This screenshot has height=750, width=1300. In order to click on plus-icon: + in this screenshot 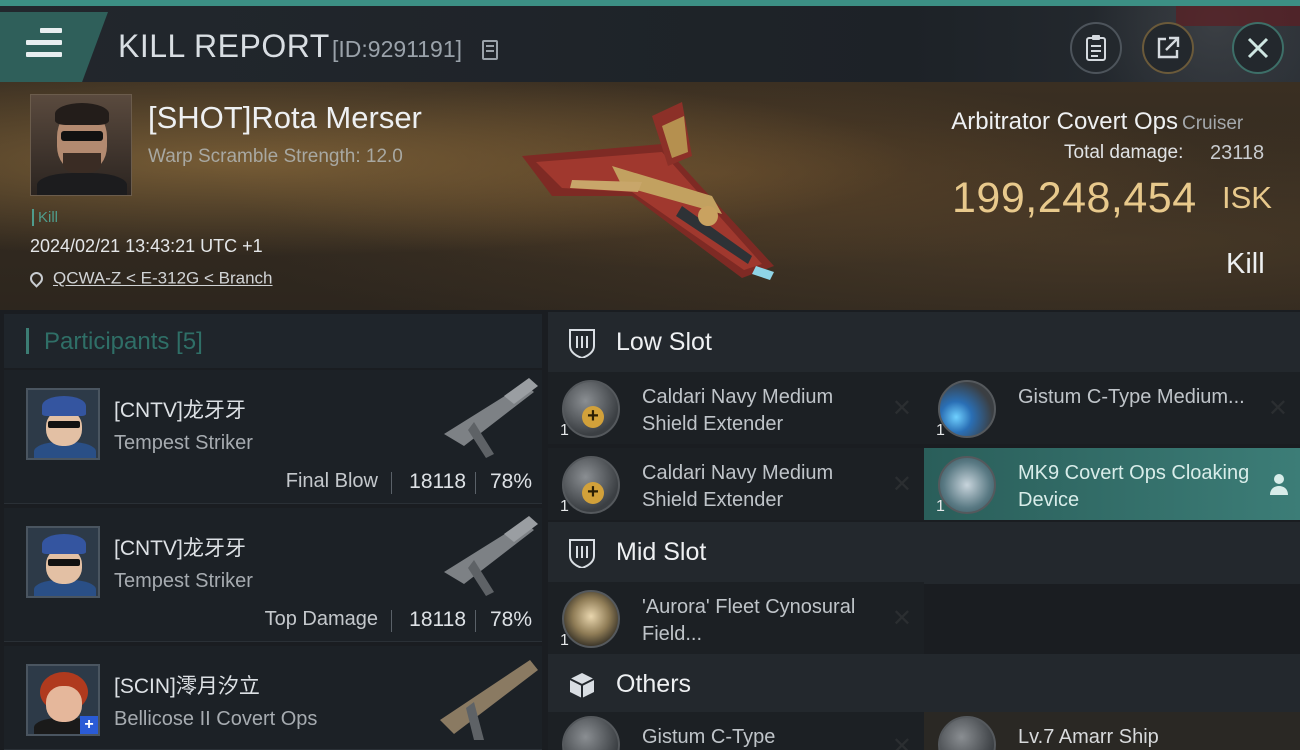, I will do `click(89, 725)`.